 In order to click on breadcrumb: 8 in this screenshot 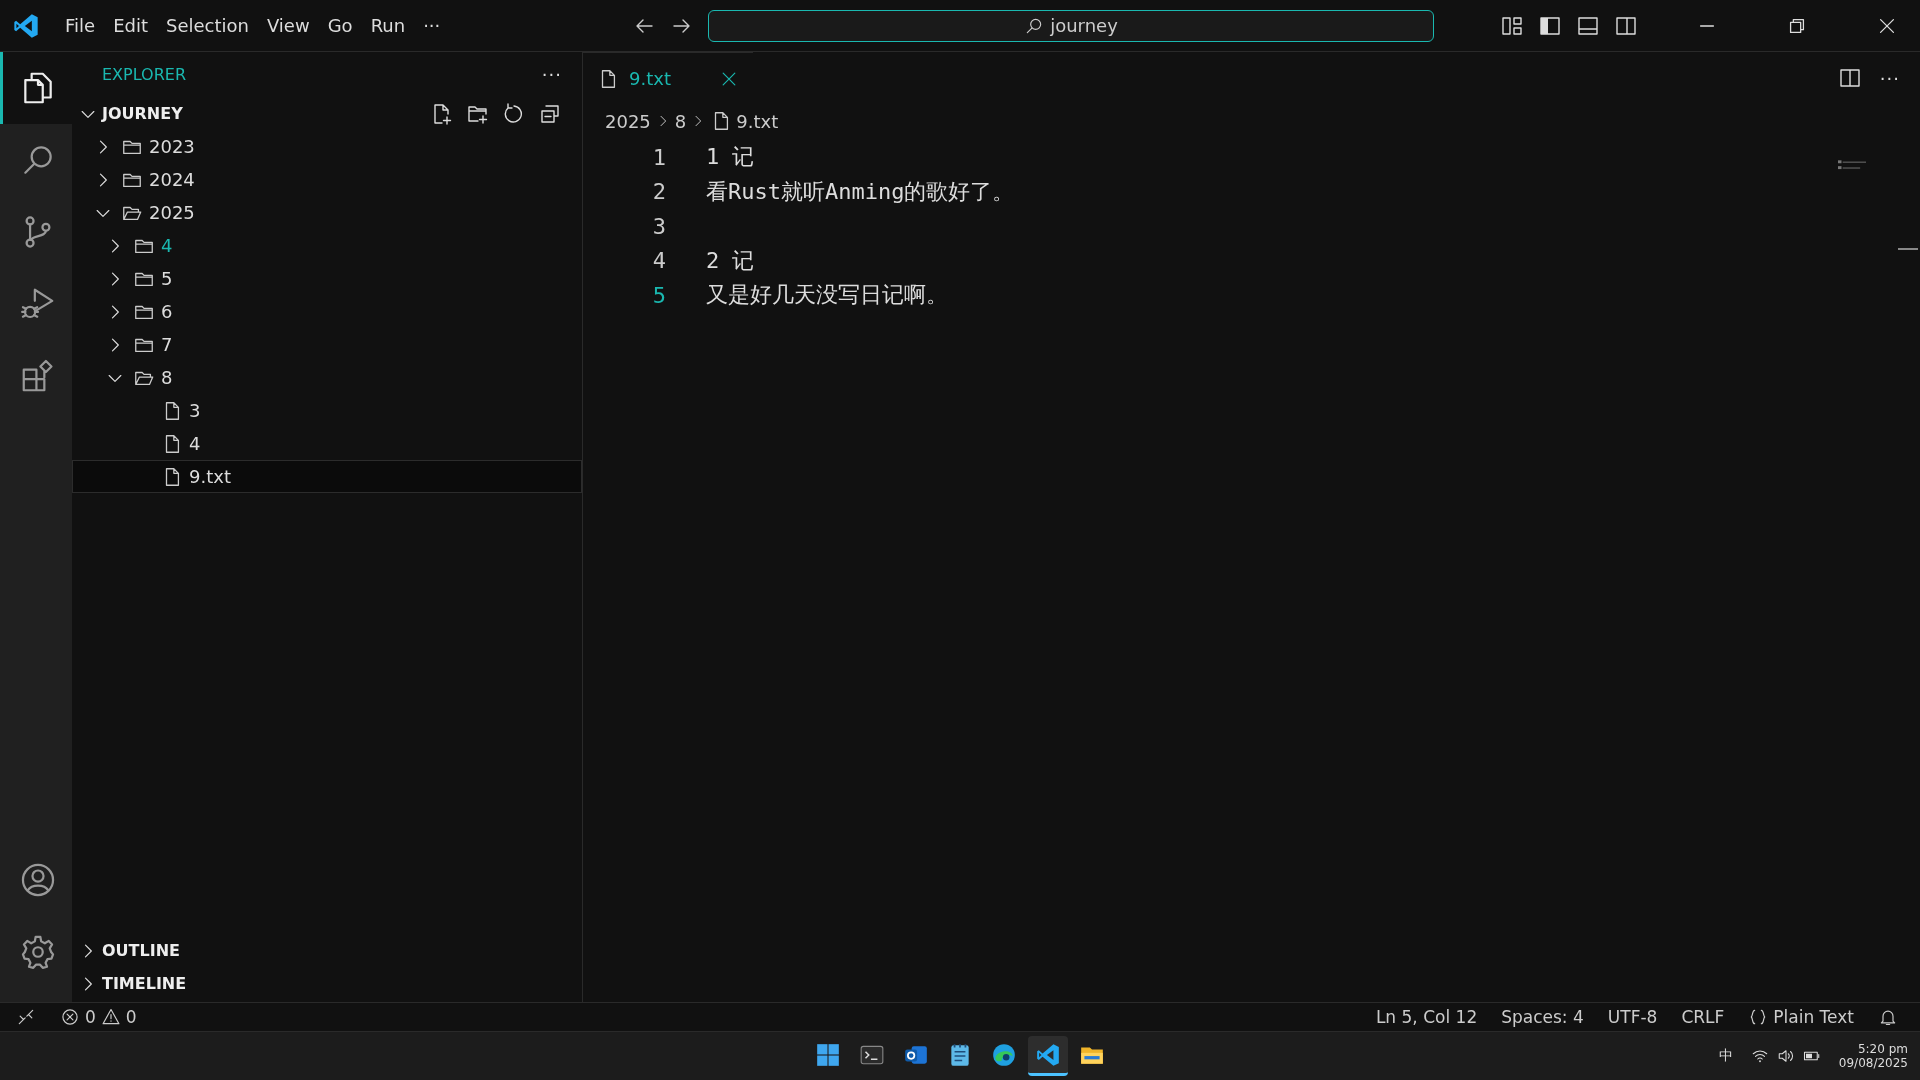, I will do `click(680, 121)`.